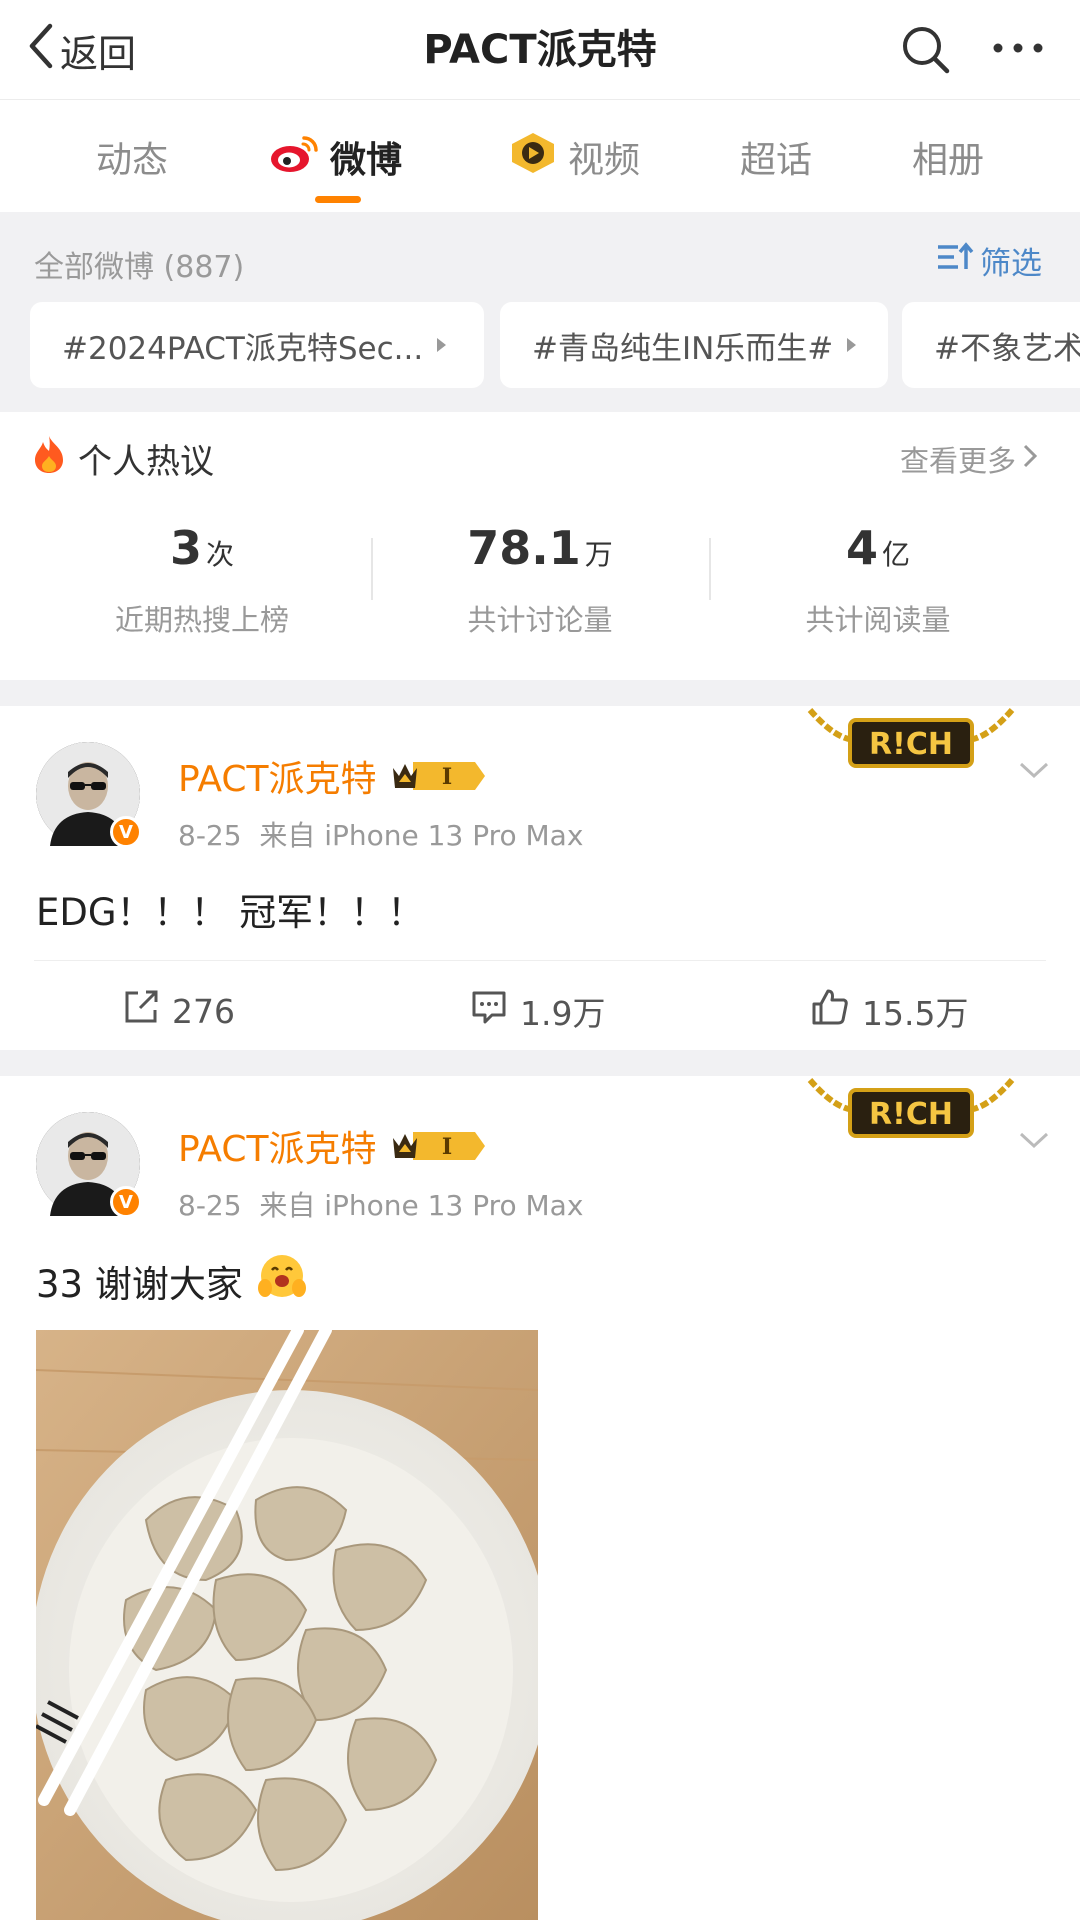  I want to click on post-text-label: 33 谢谢大家, so click(139, 1284).